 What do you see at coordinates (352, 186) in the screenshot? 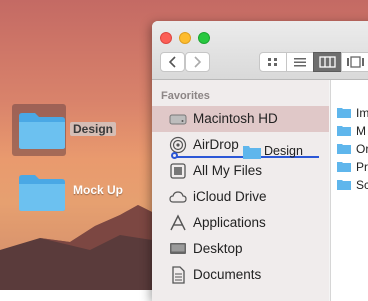
I see `column-item: Sc` at bounding box center [352, 186].